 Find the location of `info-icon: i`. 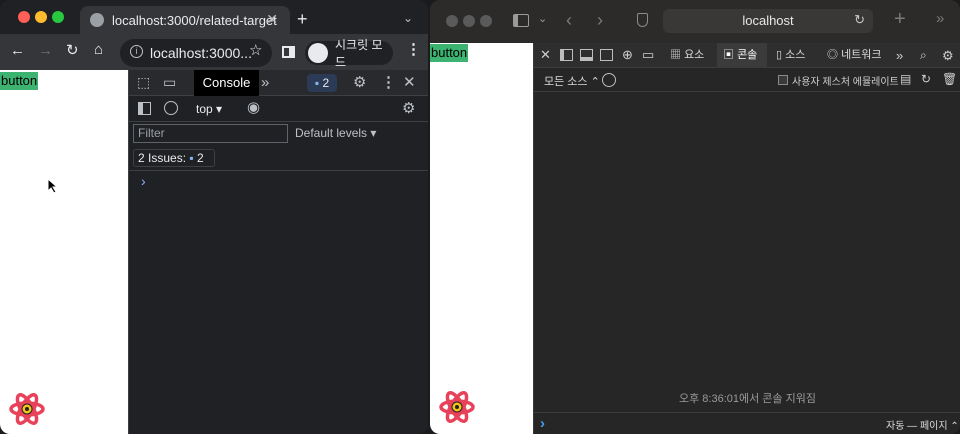

info-icon: i is located at coordinates (136, 51).